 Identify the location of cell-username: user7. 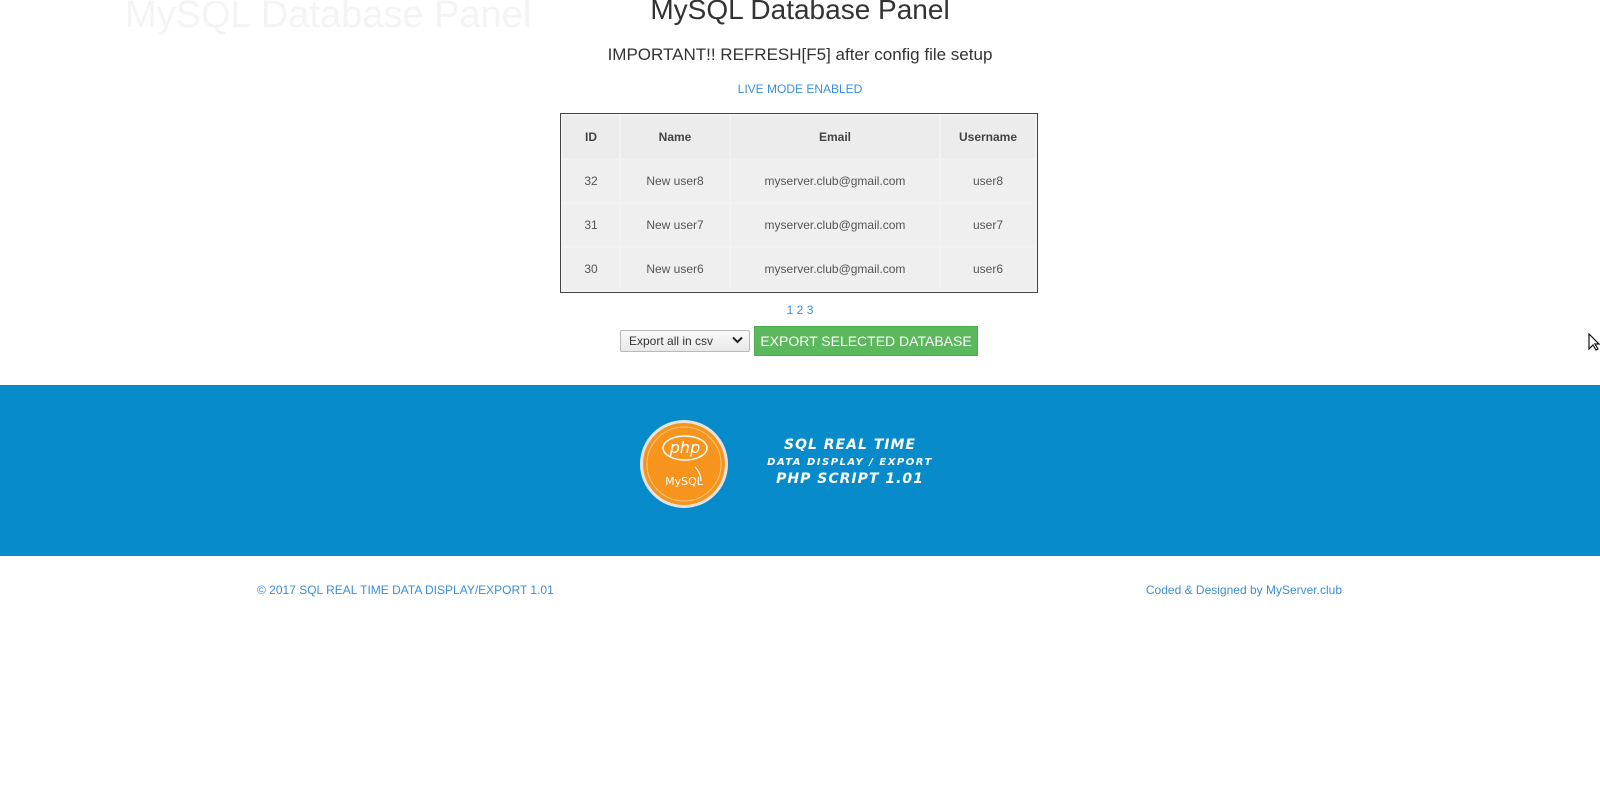
(988, 225).